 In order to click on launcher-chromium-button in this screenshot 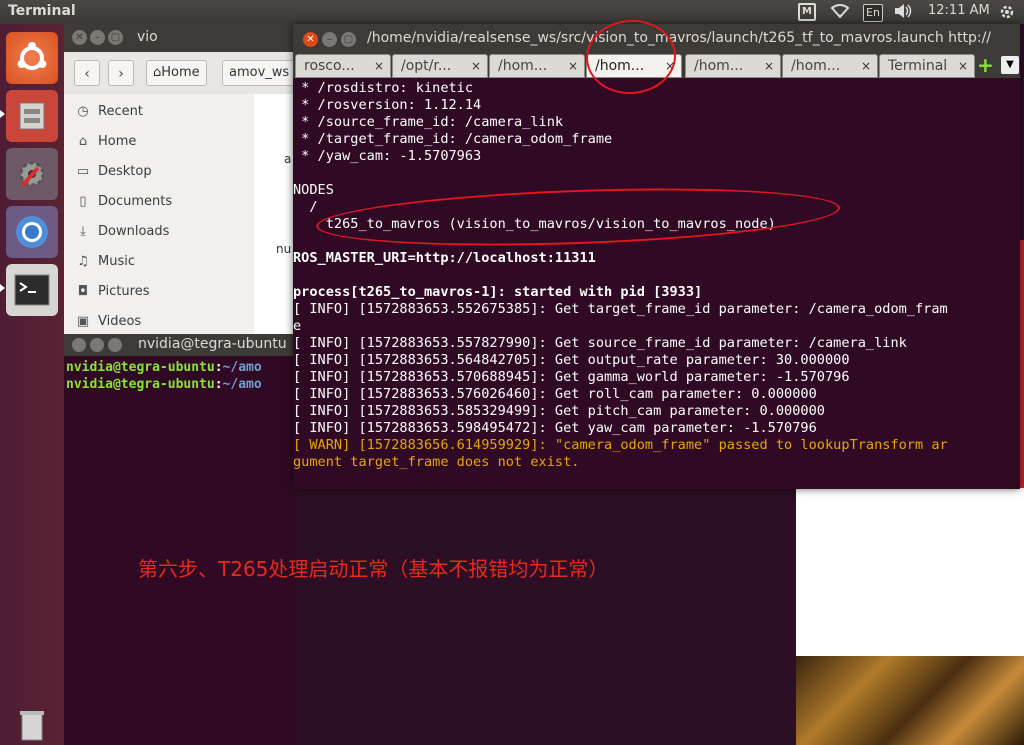, I will do `click(32, 232)`.